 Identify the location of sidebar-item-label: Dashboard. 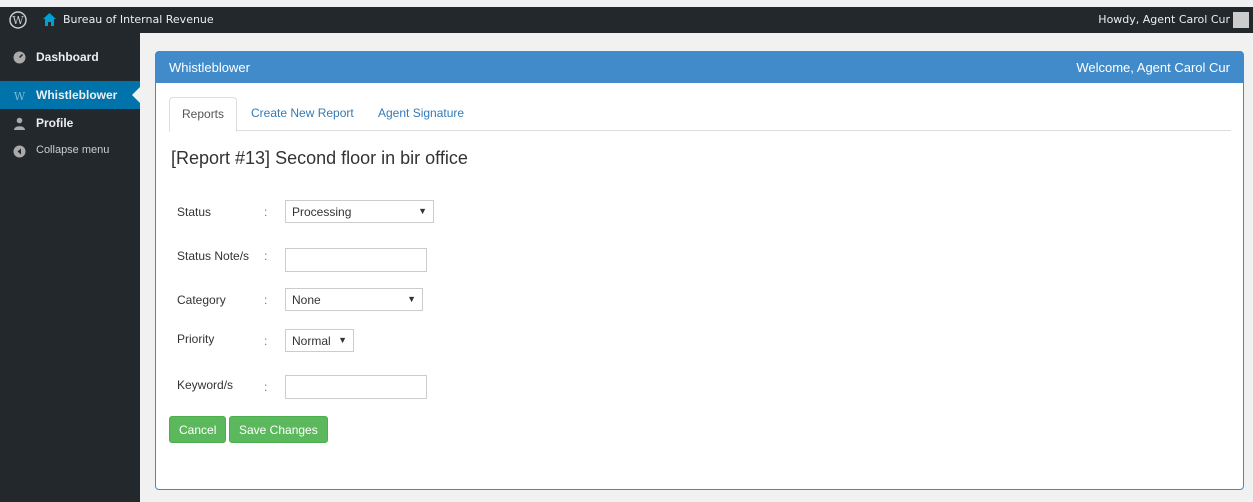
(67, 57).